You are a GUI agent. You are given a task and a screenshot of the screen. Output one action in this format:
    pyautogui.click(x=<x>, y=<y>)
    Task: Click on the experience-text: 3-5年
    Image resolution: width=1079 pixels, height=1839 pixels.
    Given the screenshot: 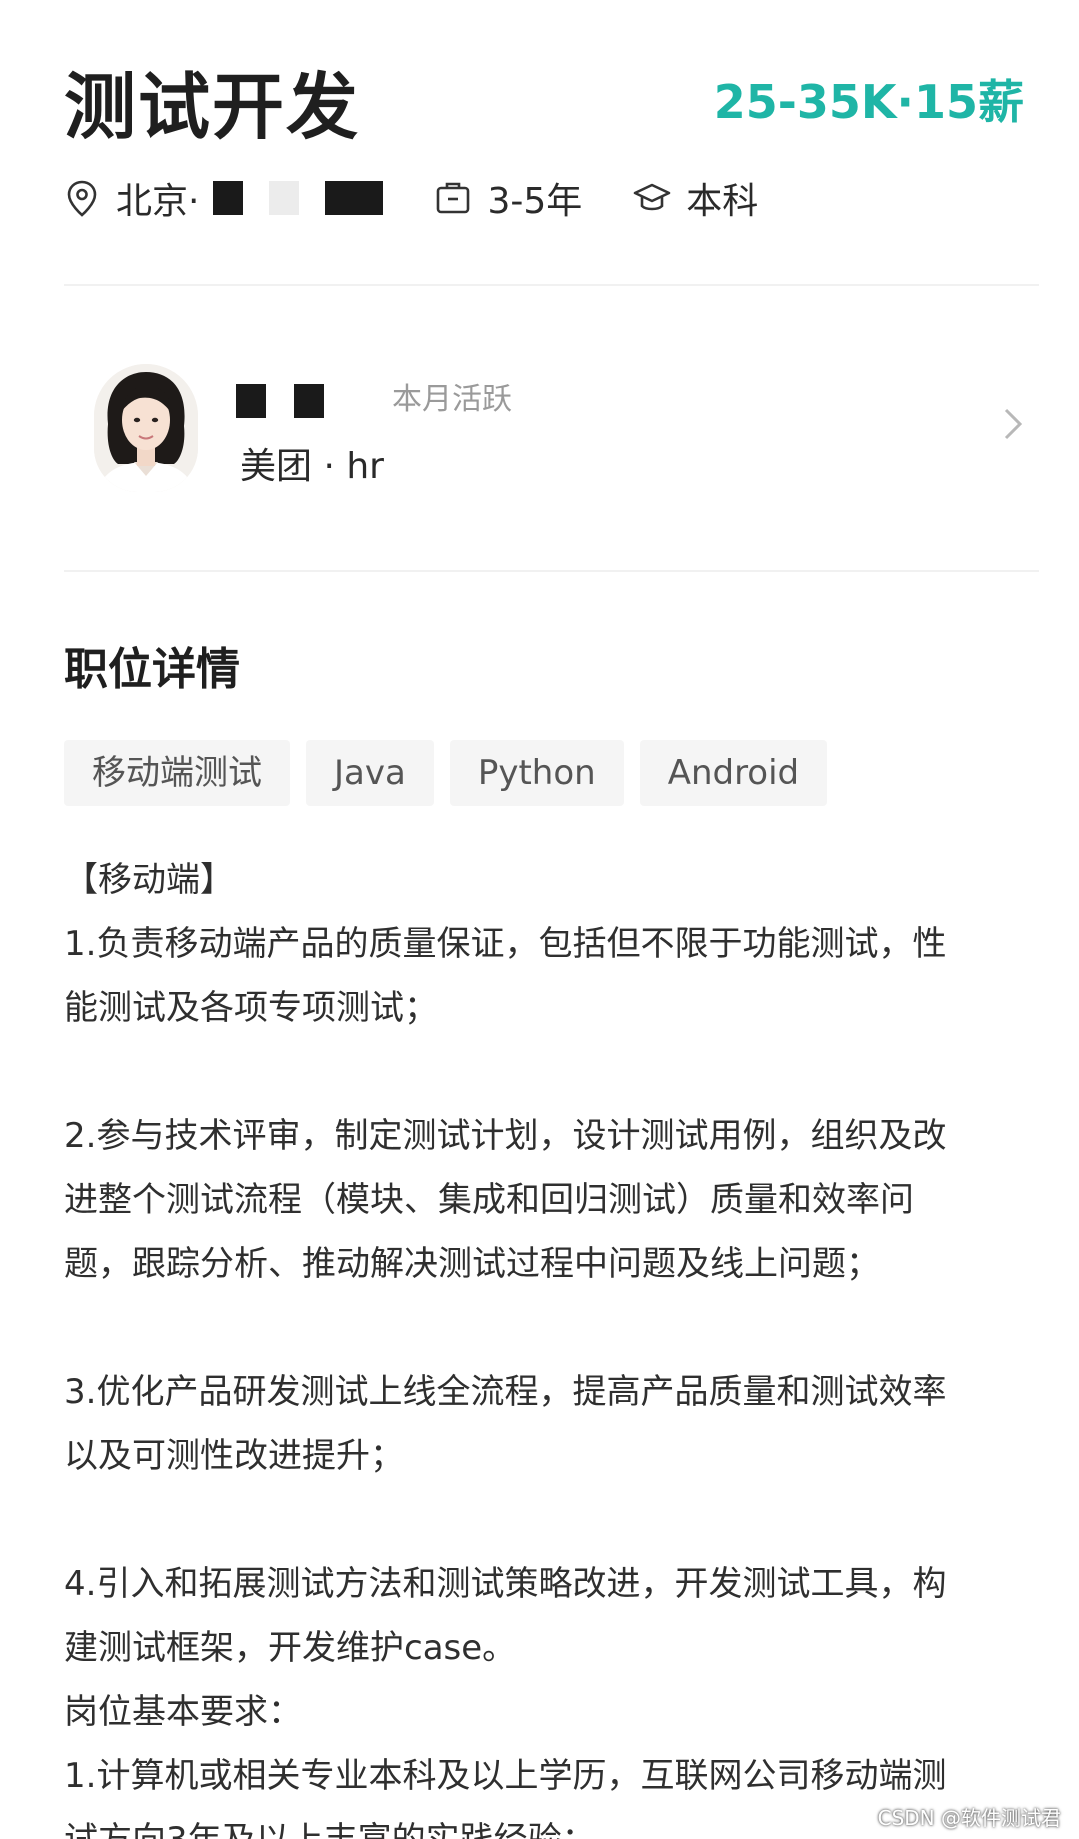 What is the action you would take?
    pyautogui.click(x=535, y=201)
    